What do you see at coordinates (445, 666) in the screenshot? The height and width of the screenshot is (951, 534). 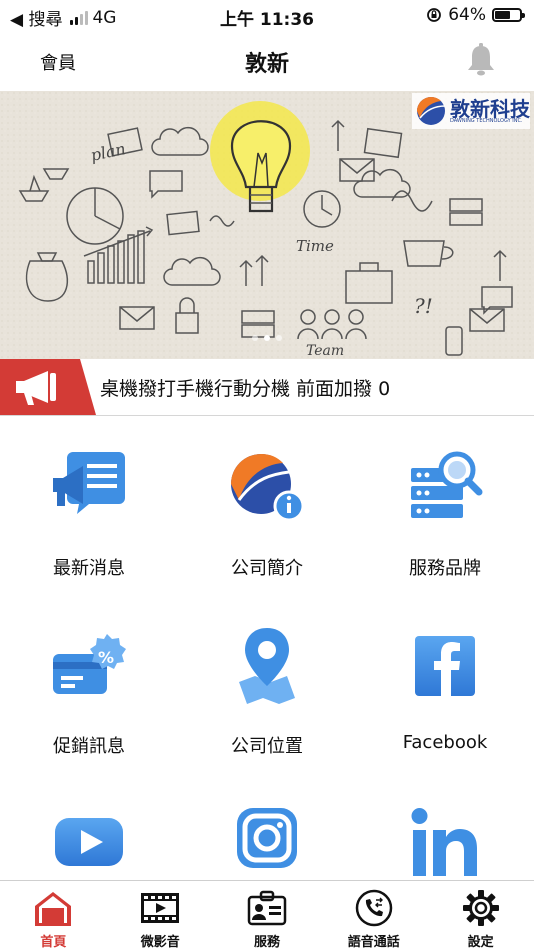 I see `facebook-icon` at bounding box center [445, 666].